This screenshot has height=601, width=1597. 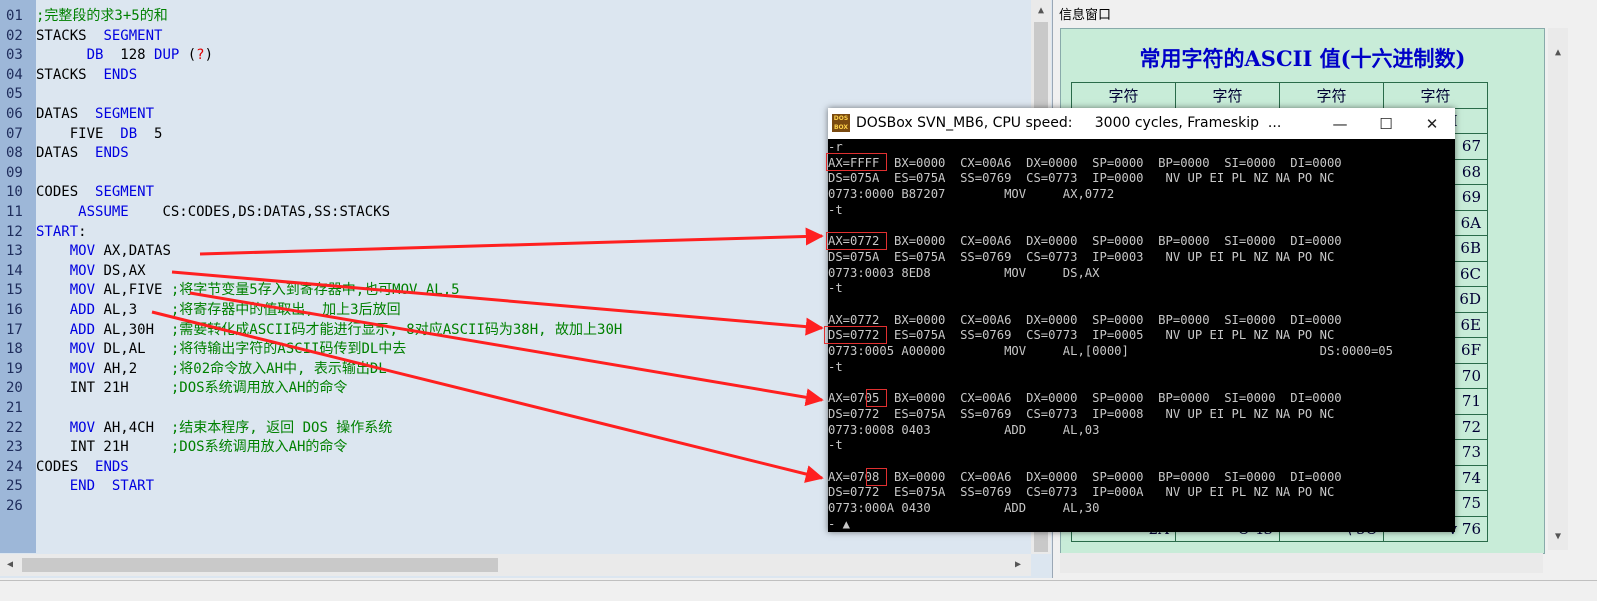 What do you see at coordinates (288, 349) in the screenshot?
I see `code-token: ;将待输出字符的ASCII码传到DL中去` at bounding box center [288, 349].